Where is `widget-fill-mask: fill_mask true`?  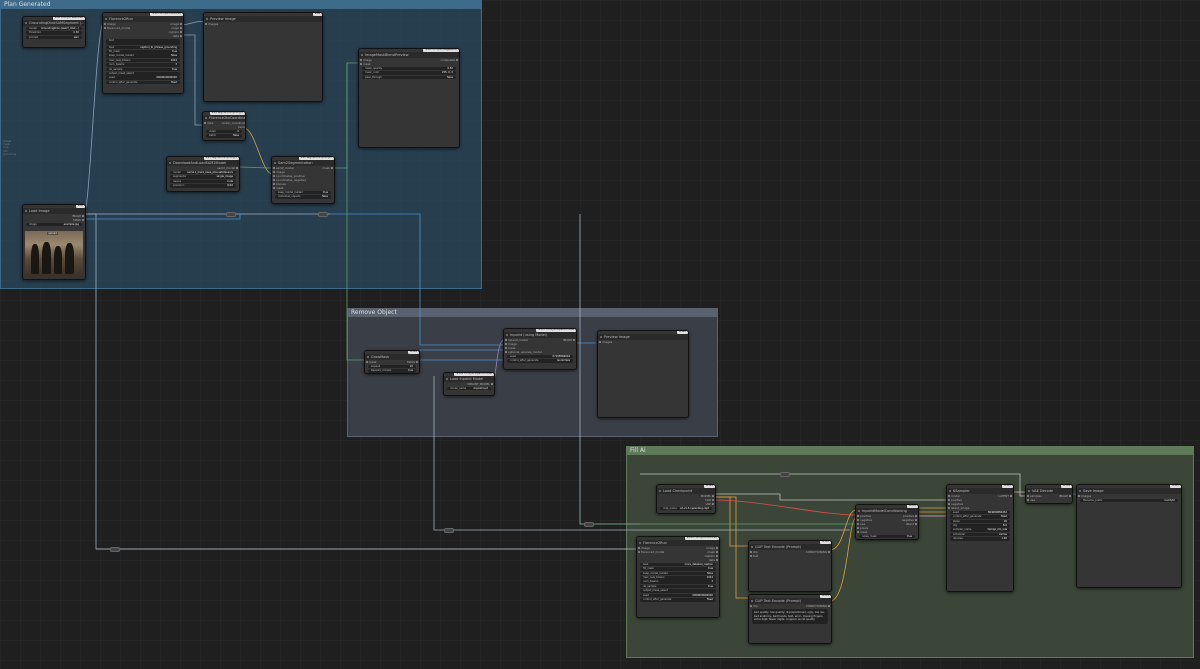
widget-fill-mask: fill_mask true is located at coordinates (678, 569).